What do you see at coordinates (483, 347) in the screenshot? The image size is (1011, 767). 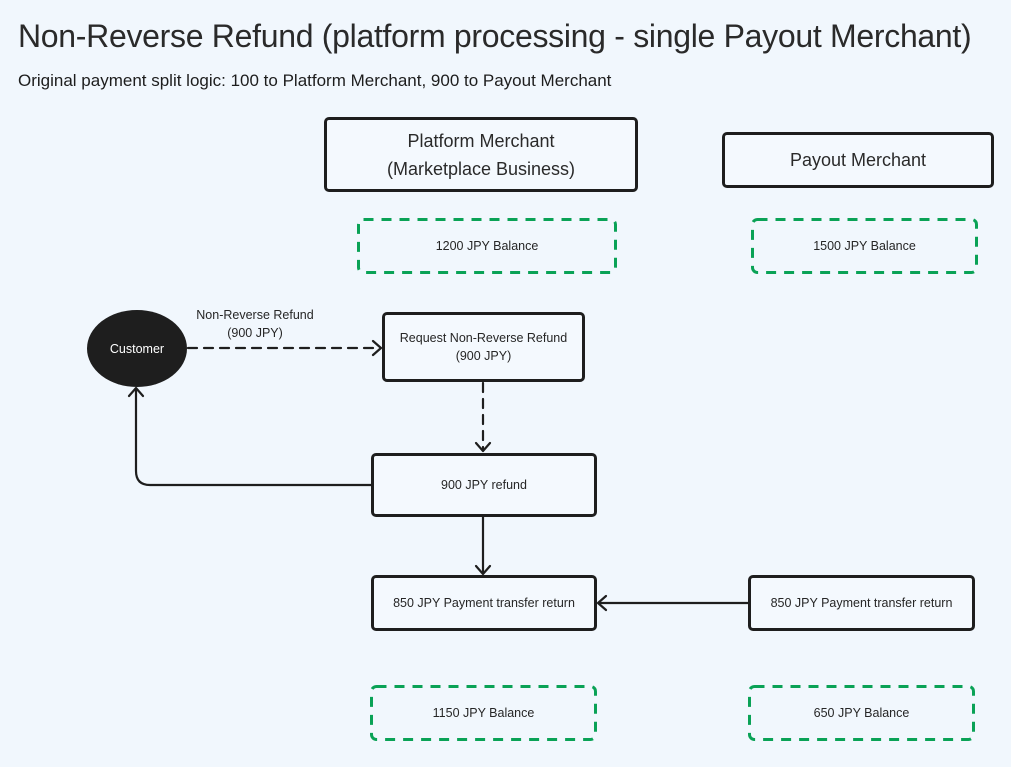 I see `node-request-non-reverse-refund: Request Non-Reverse Refund (900 JPY)` at bounding box center [483, 347].